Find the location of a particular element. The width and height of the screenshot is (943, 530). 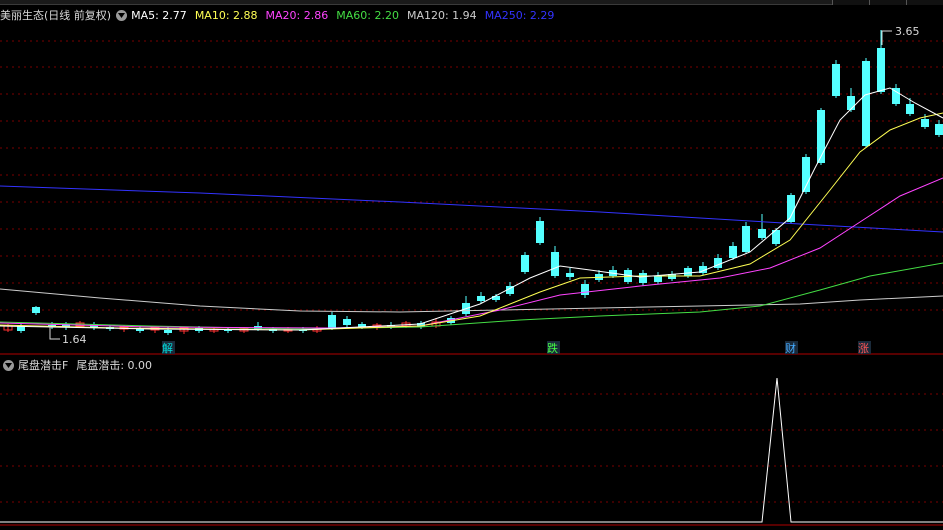

indicator-title: 尾盘潜击F is located at coordinates (43, 365).